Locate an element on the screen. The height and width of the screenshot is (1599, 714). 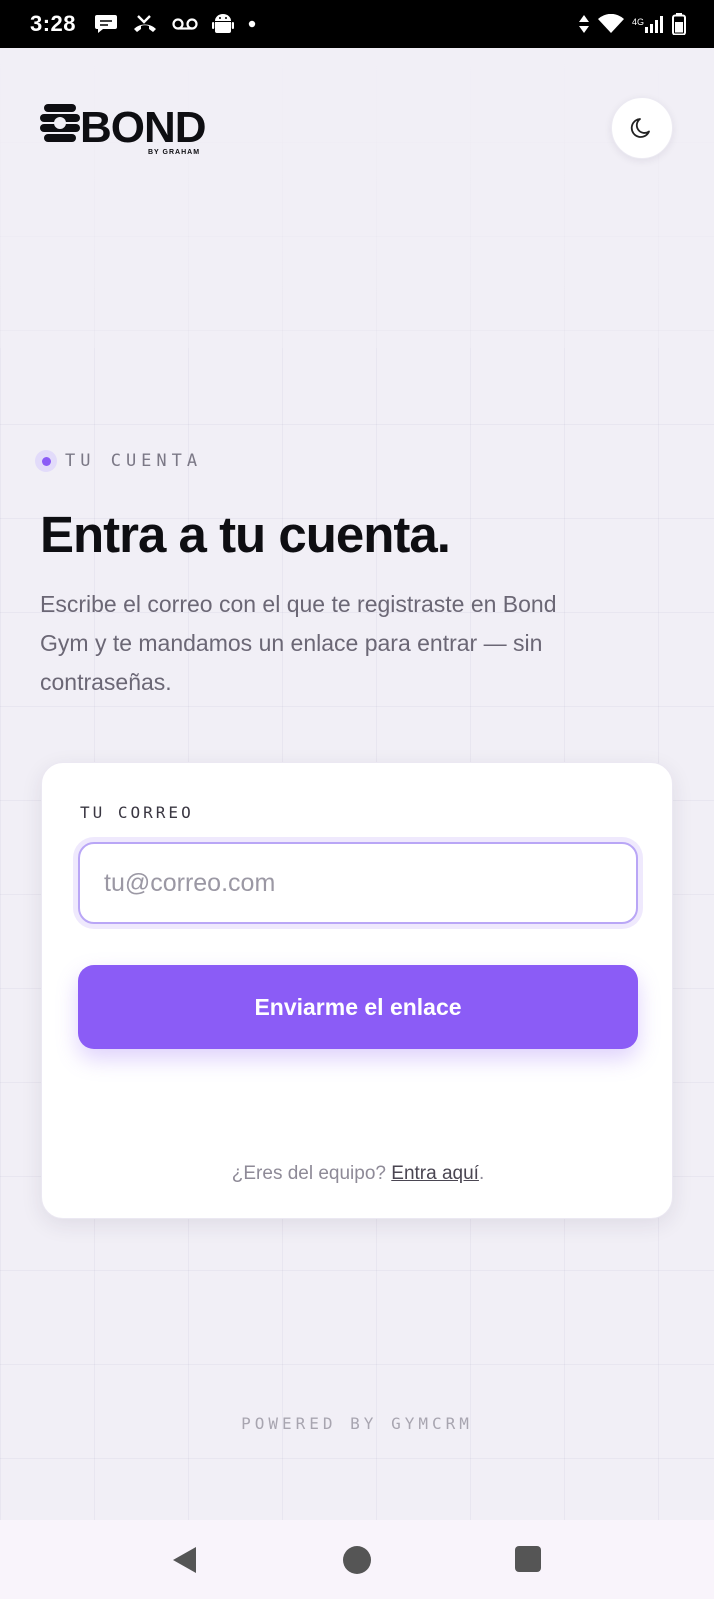
team-login-prompt: ¿Eres del equipo? Entra aquí. is located at coordinates (358, 1174).